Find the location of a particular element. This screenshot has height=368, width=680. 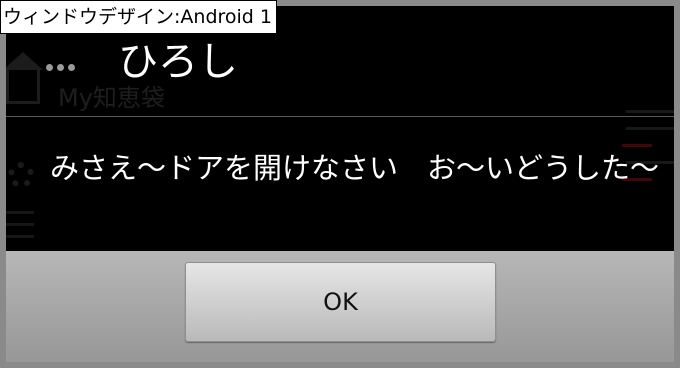

dialog-message: みさえ～ドアを開けなさい お～いどうした～ is located at coordinates (355, 168).